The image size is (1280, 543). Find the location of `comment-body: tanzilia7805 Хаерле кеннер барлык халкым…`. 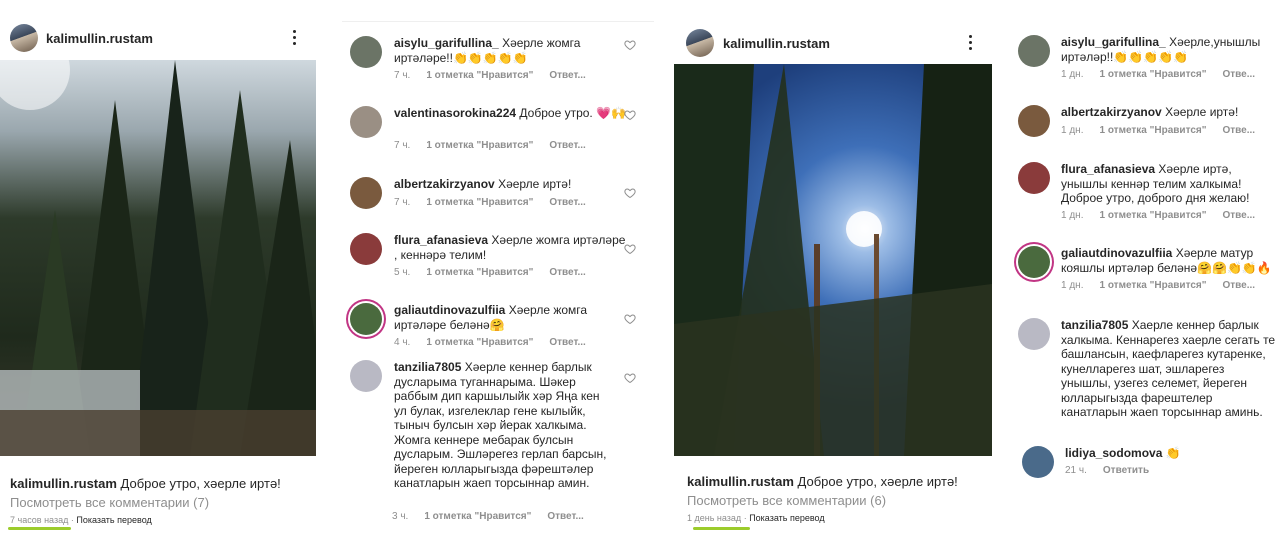

comment-body: tanzilia7805 Хаерле кеннер барлык халкым… is located at coordinates (1168, 369).